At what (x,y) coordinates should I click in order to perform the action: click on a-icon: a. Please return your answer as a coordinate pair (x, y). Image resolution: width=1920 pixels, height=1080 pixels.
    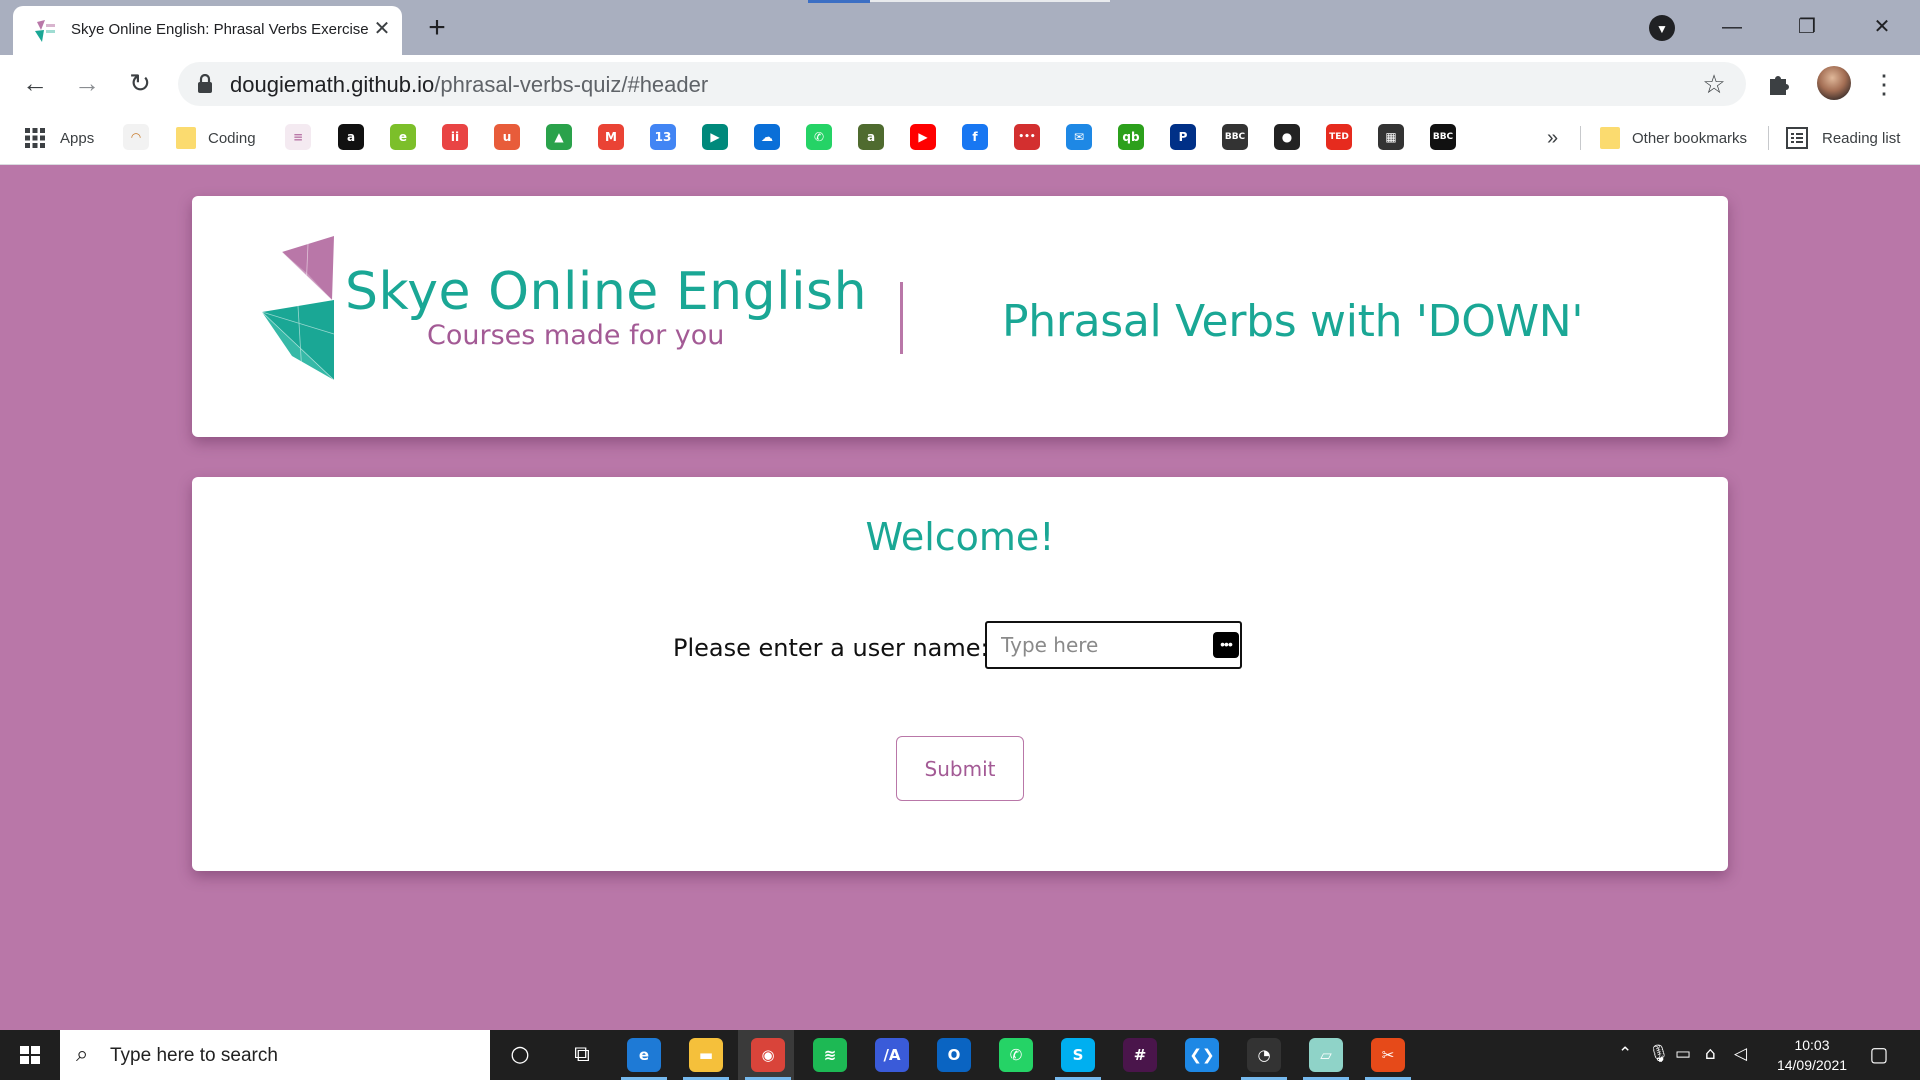
    Looking at the image, I should click on (871, 137).